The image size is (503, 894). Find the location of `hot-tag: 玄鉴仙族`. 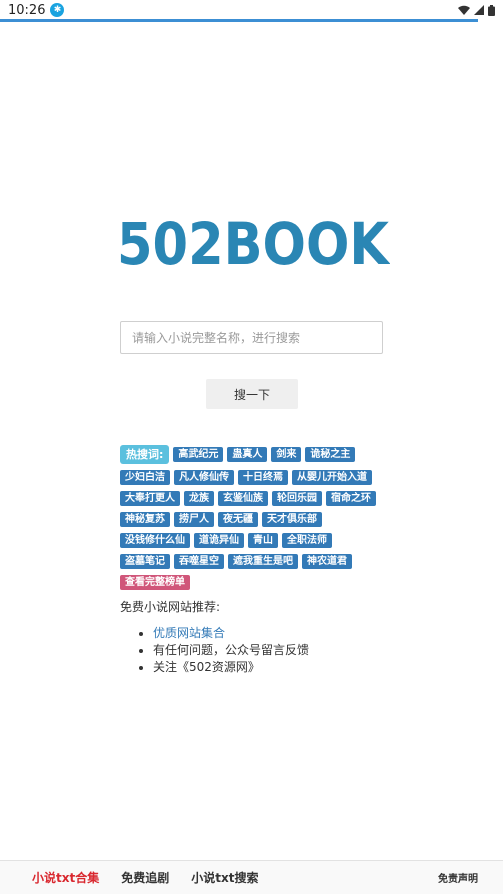

hot-tag: 玄鉴仙族 is located at coordinates (243, 498).